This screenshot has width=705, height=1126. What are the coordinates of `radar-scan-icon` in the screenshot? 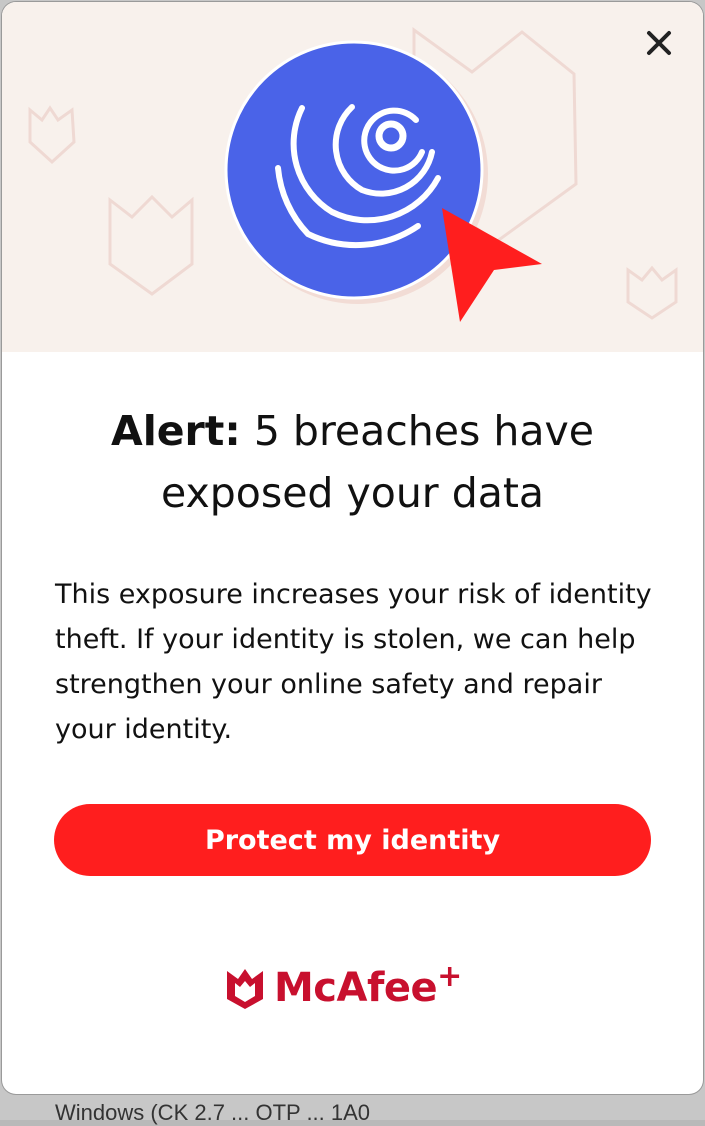 It's located at (354, 170).